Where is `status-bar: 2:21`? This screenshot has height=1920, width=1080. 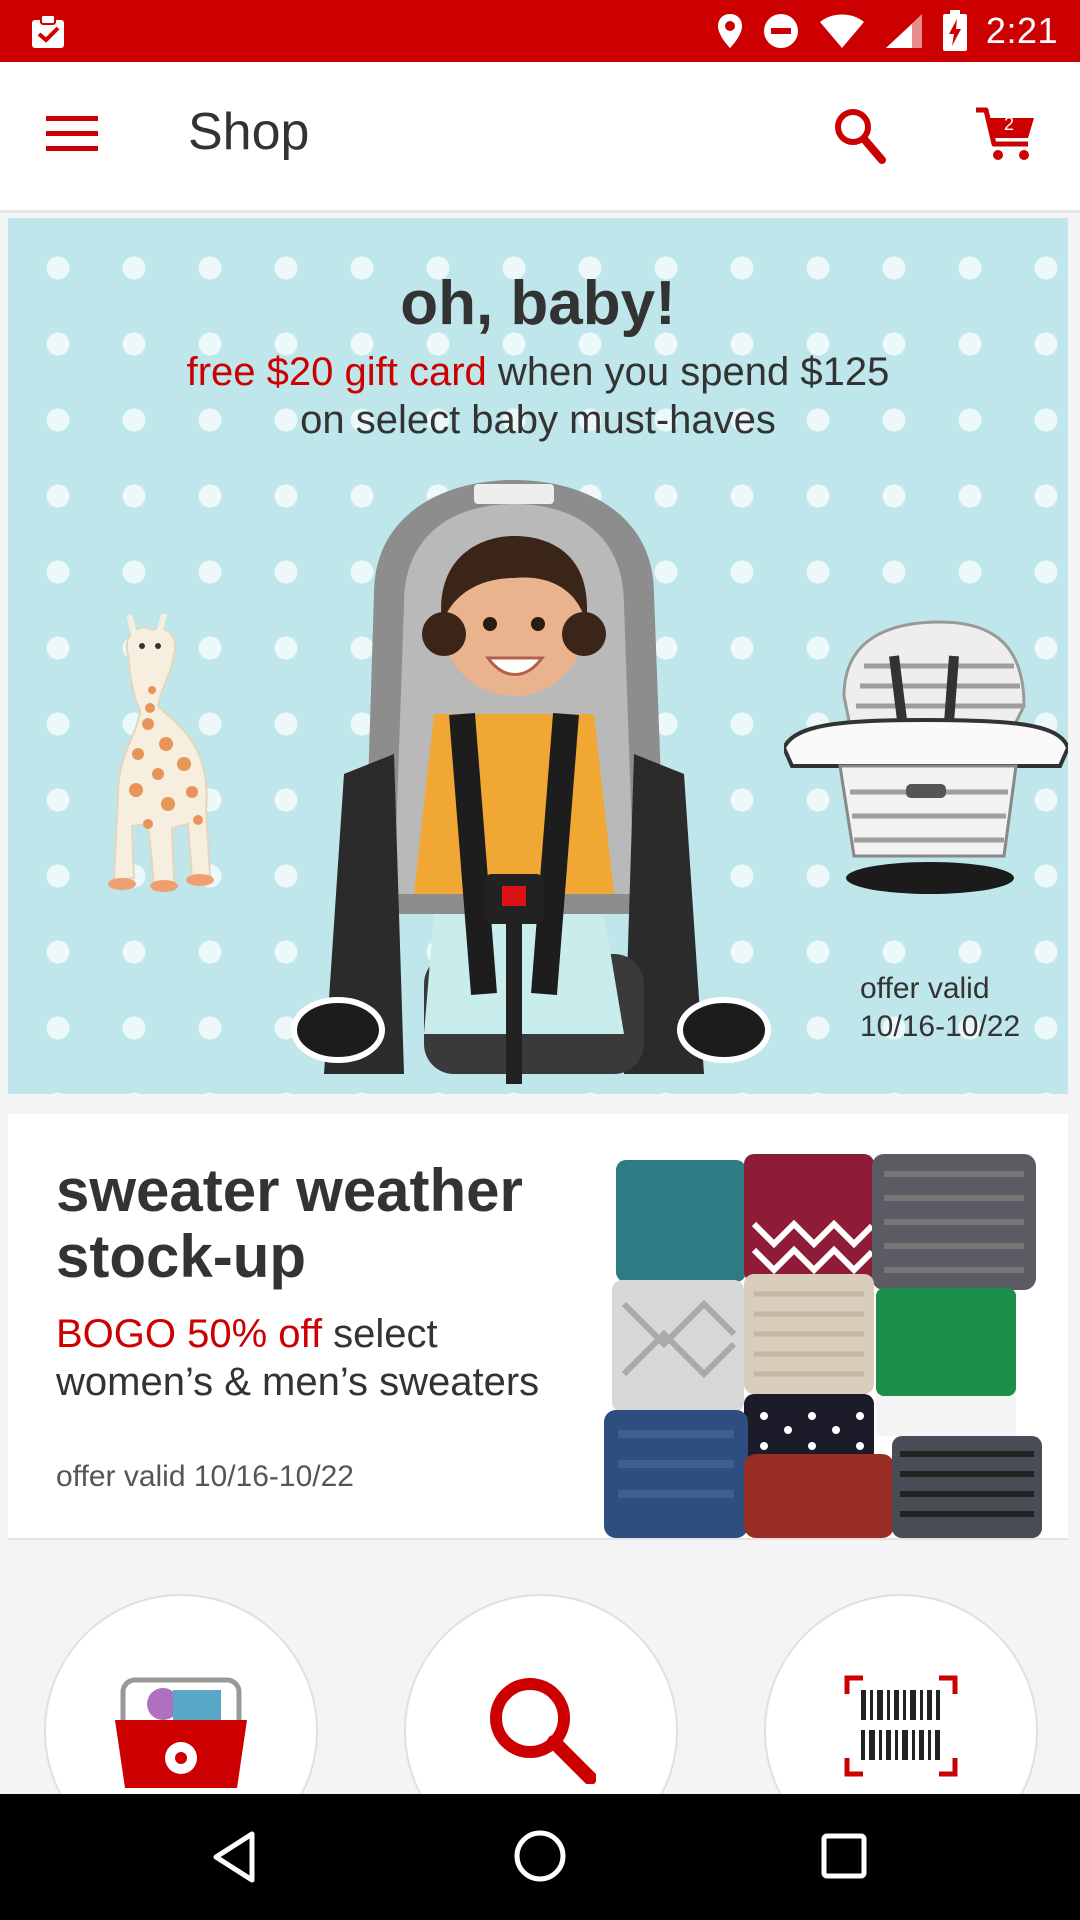 status-bar: 2:21 is located at coordinates (540, 31).